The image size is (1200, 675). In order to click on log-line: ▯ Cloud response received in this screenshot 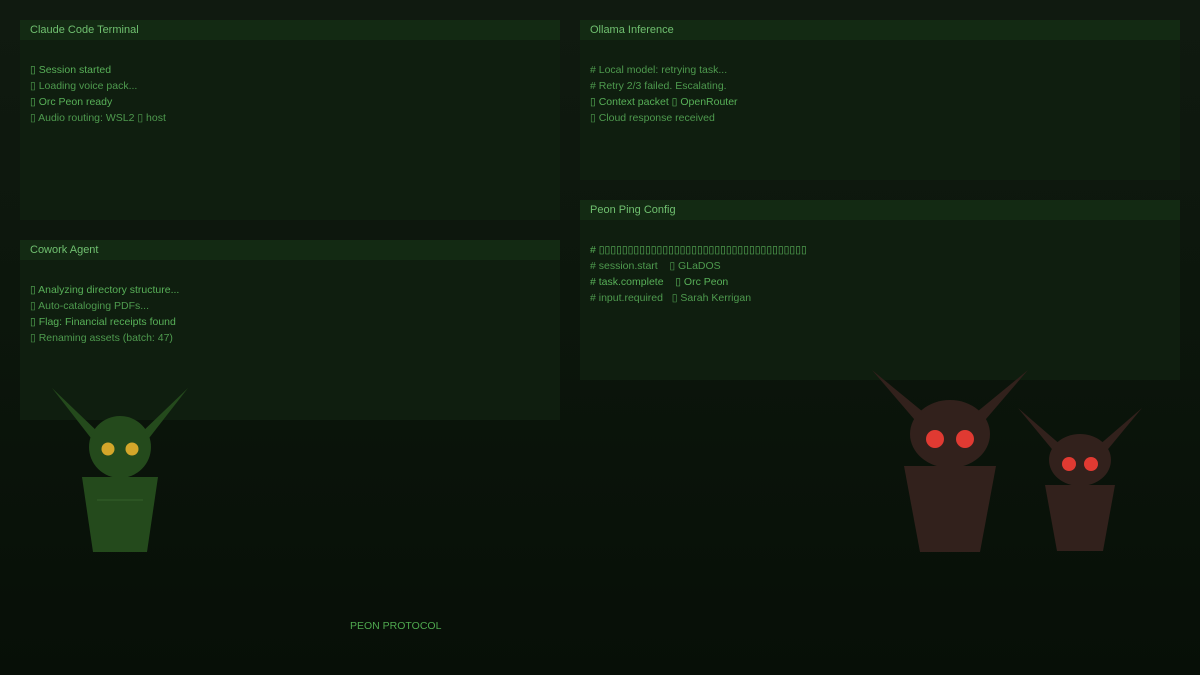, I will do `click(652, 118)`.